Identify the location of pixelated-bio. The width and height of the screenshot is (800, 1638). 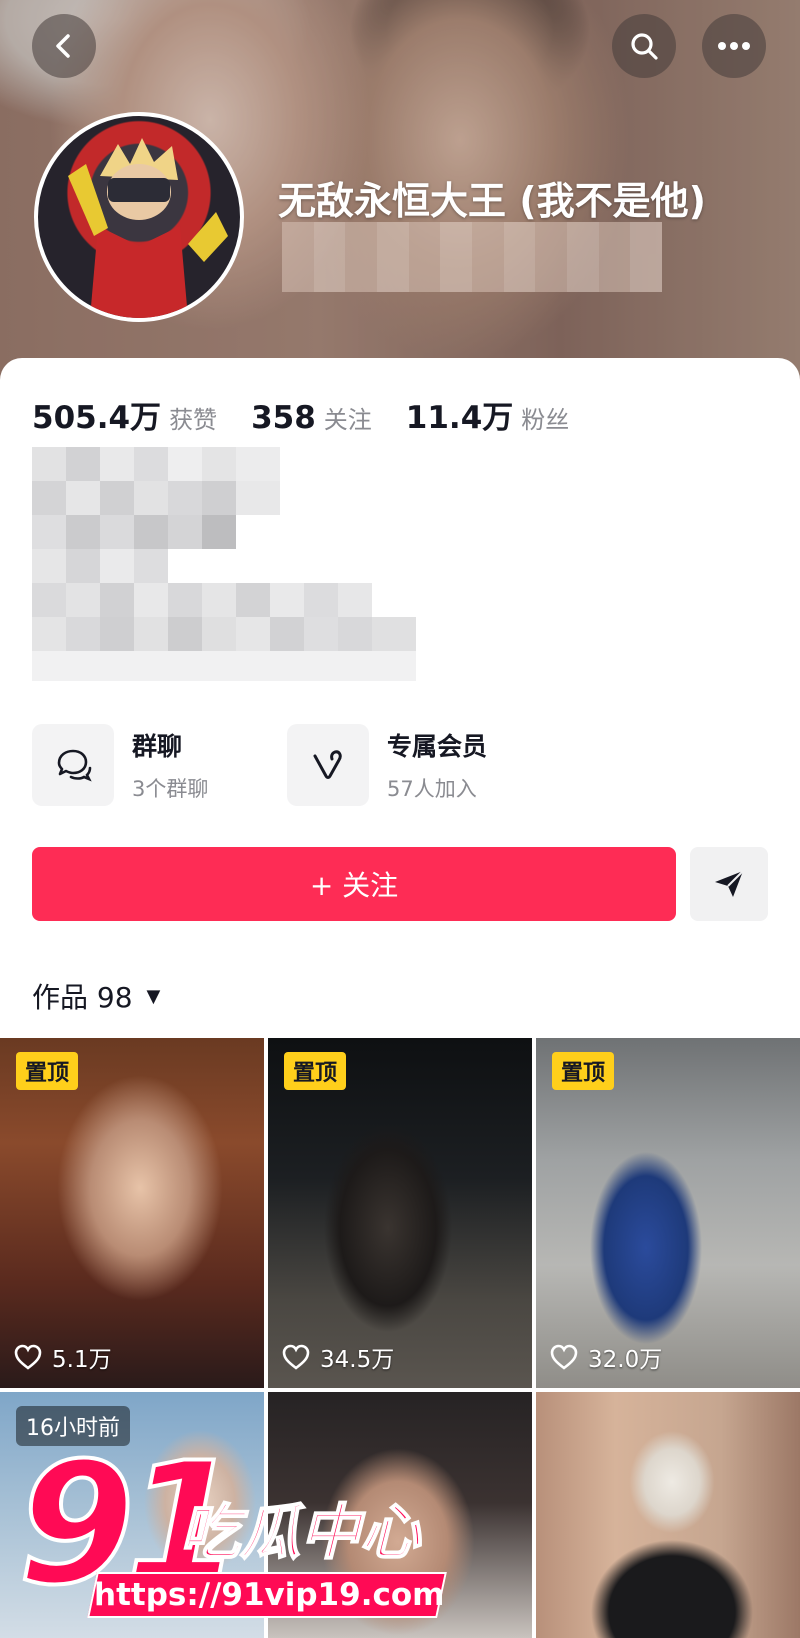
(224, 572).